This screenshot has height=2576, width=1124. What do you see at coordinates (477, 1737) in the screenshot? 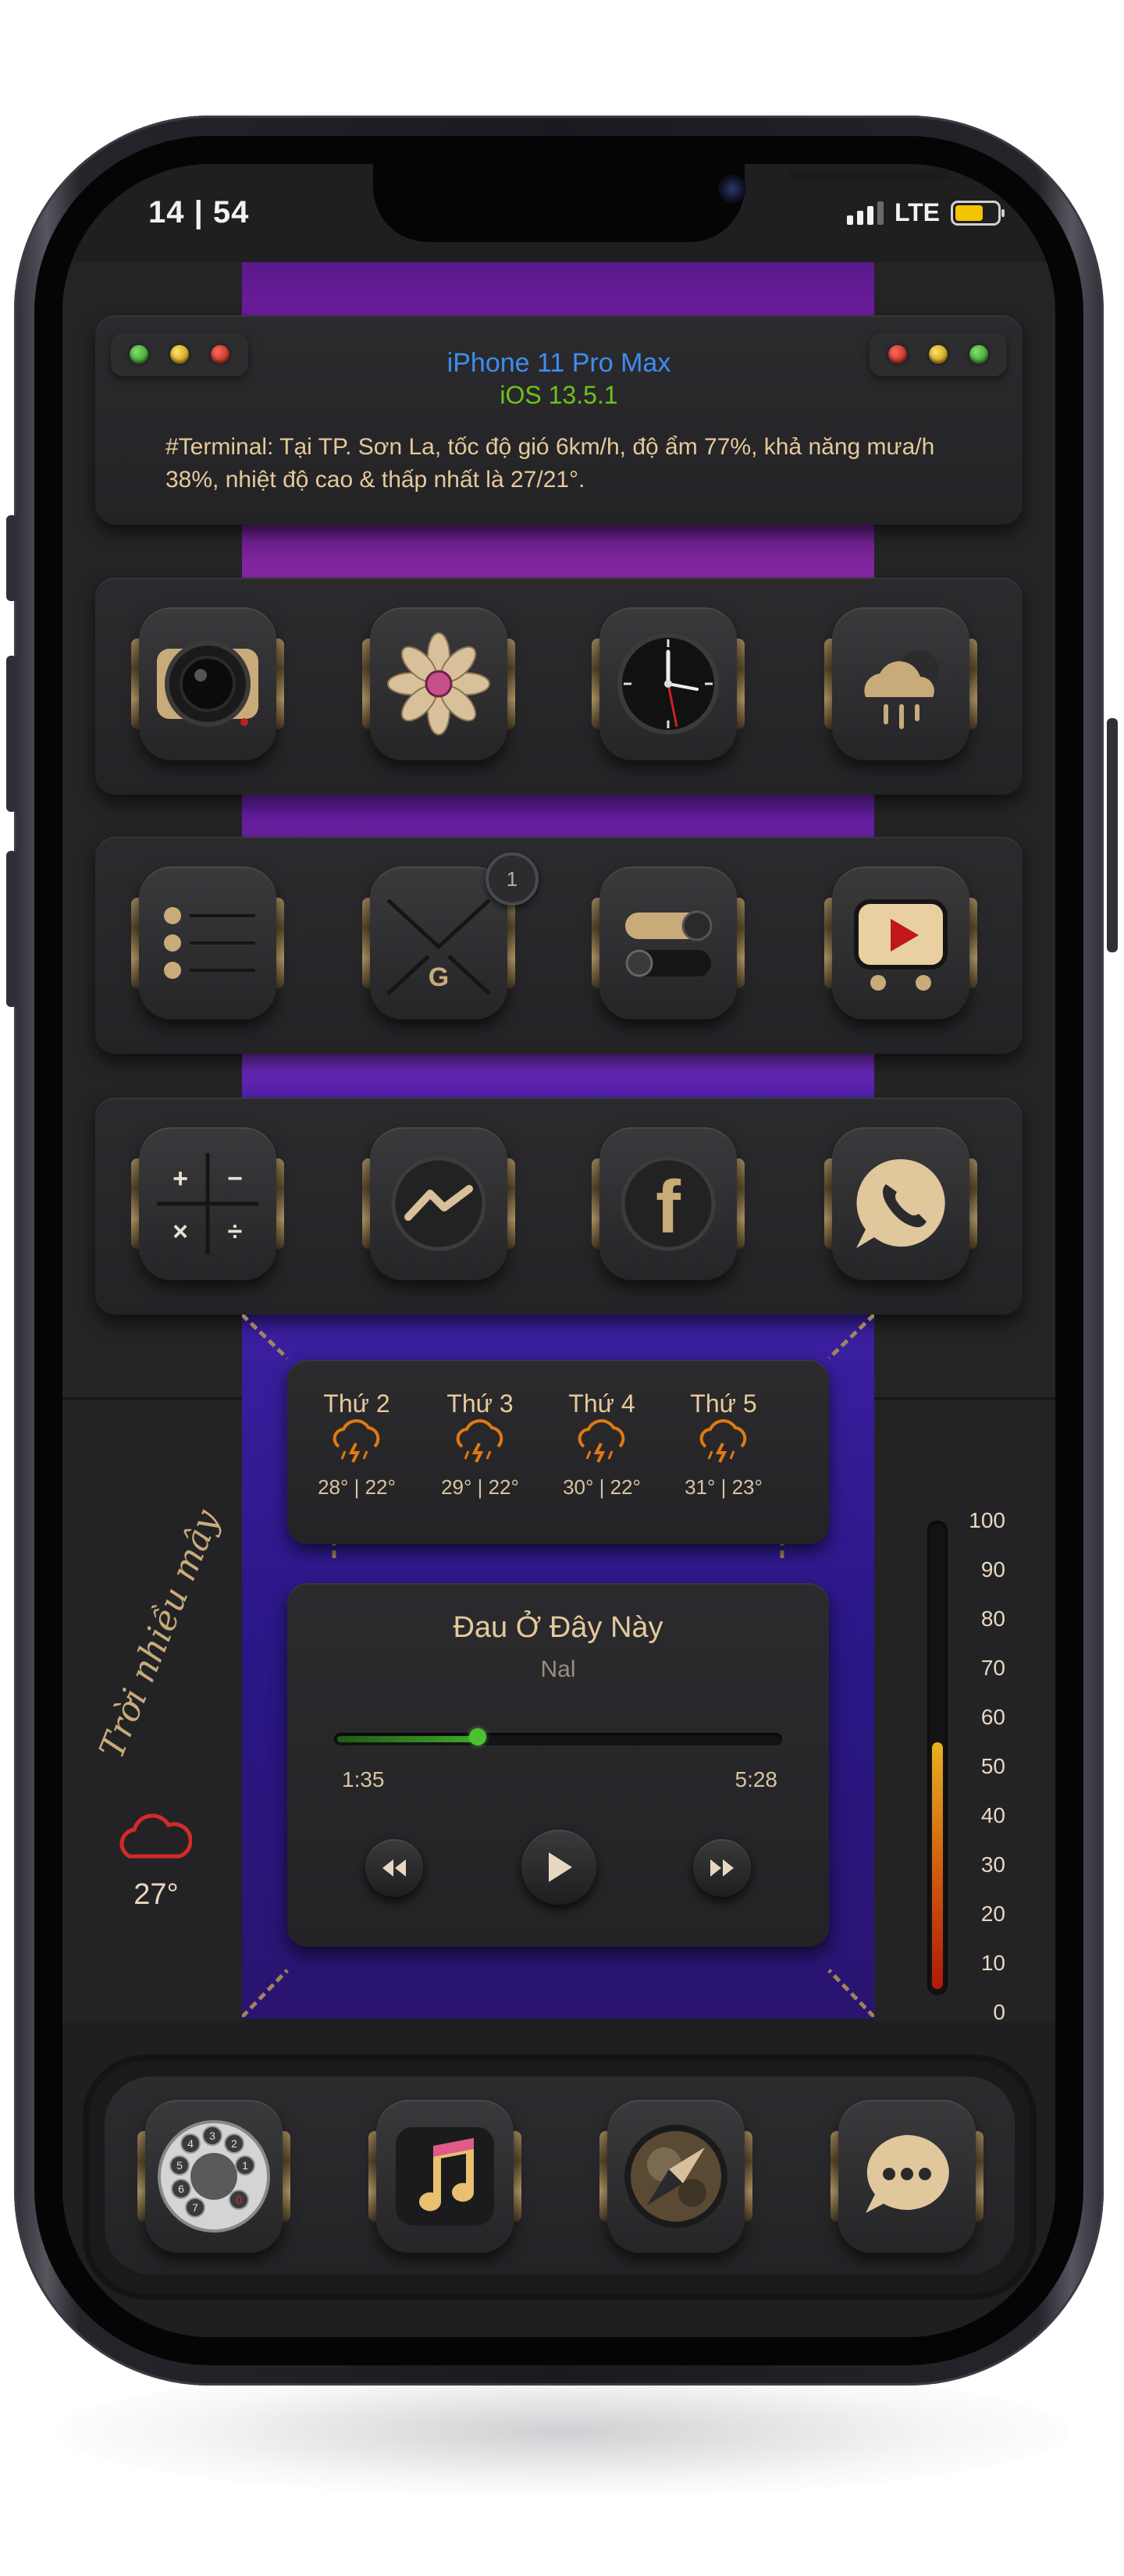
I see `progress-knob` at bounding box center [477, 1737].